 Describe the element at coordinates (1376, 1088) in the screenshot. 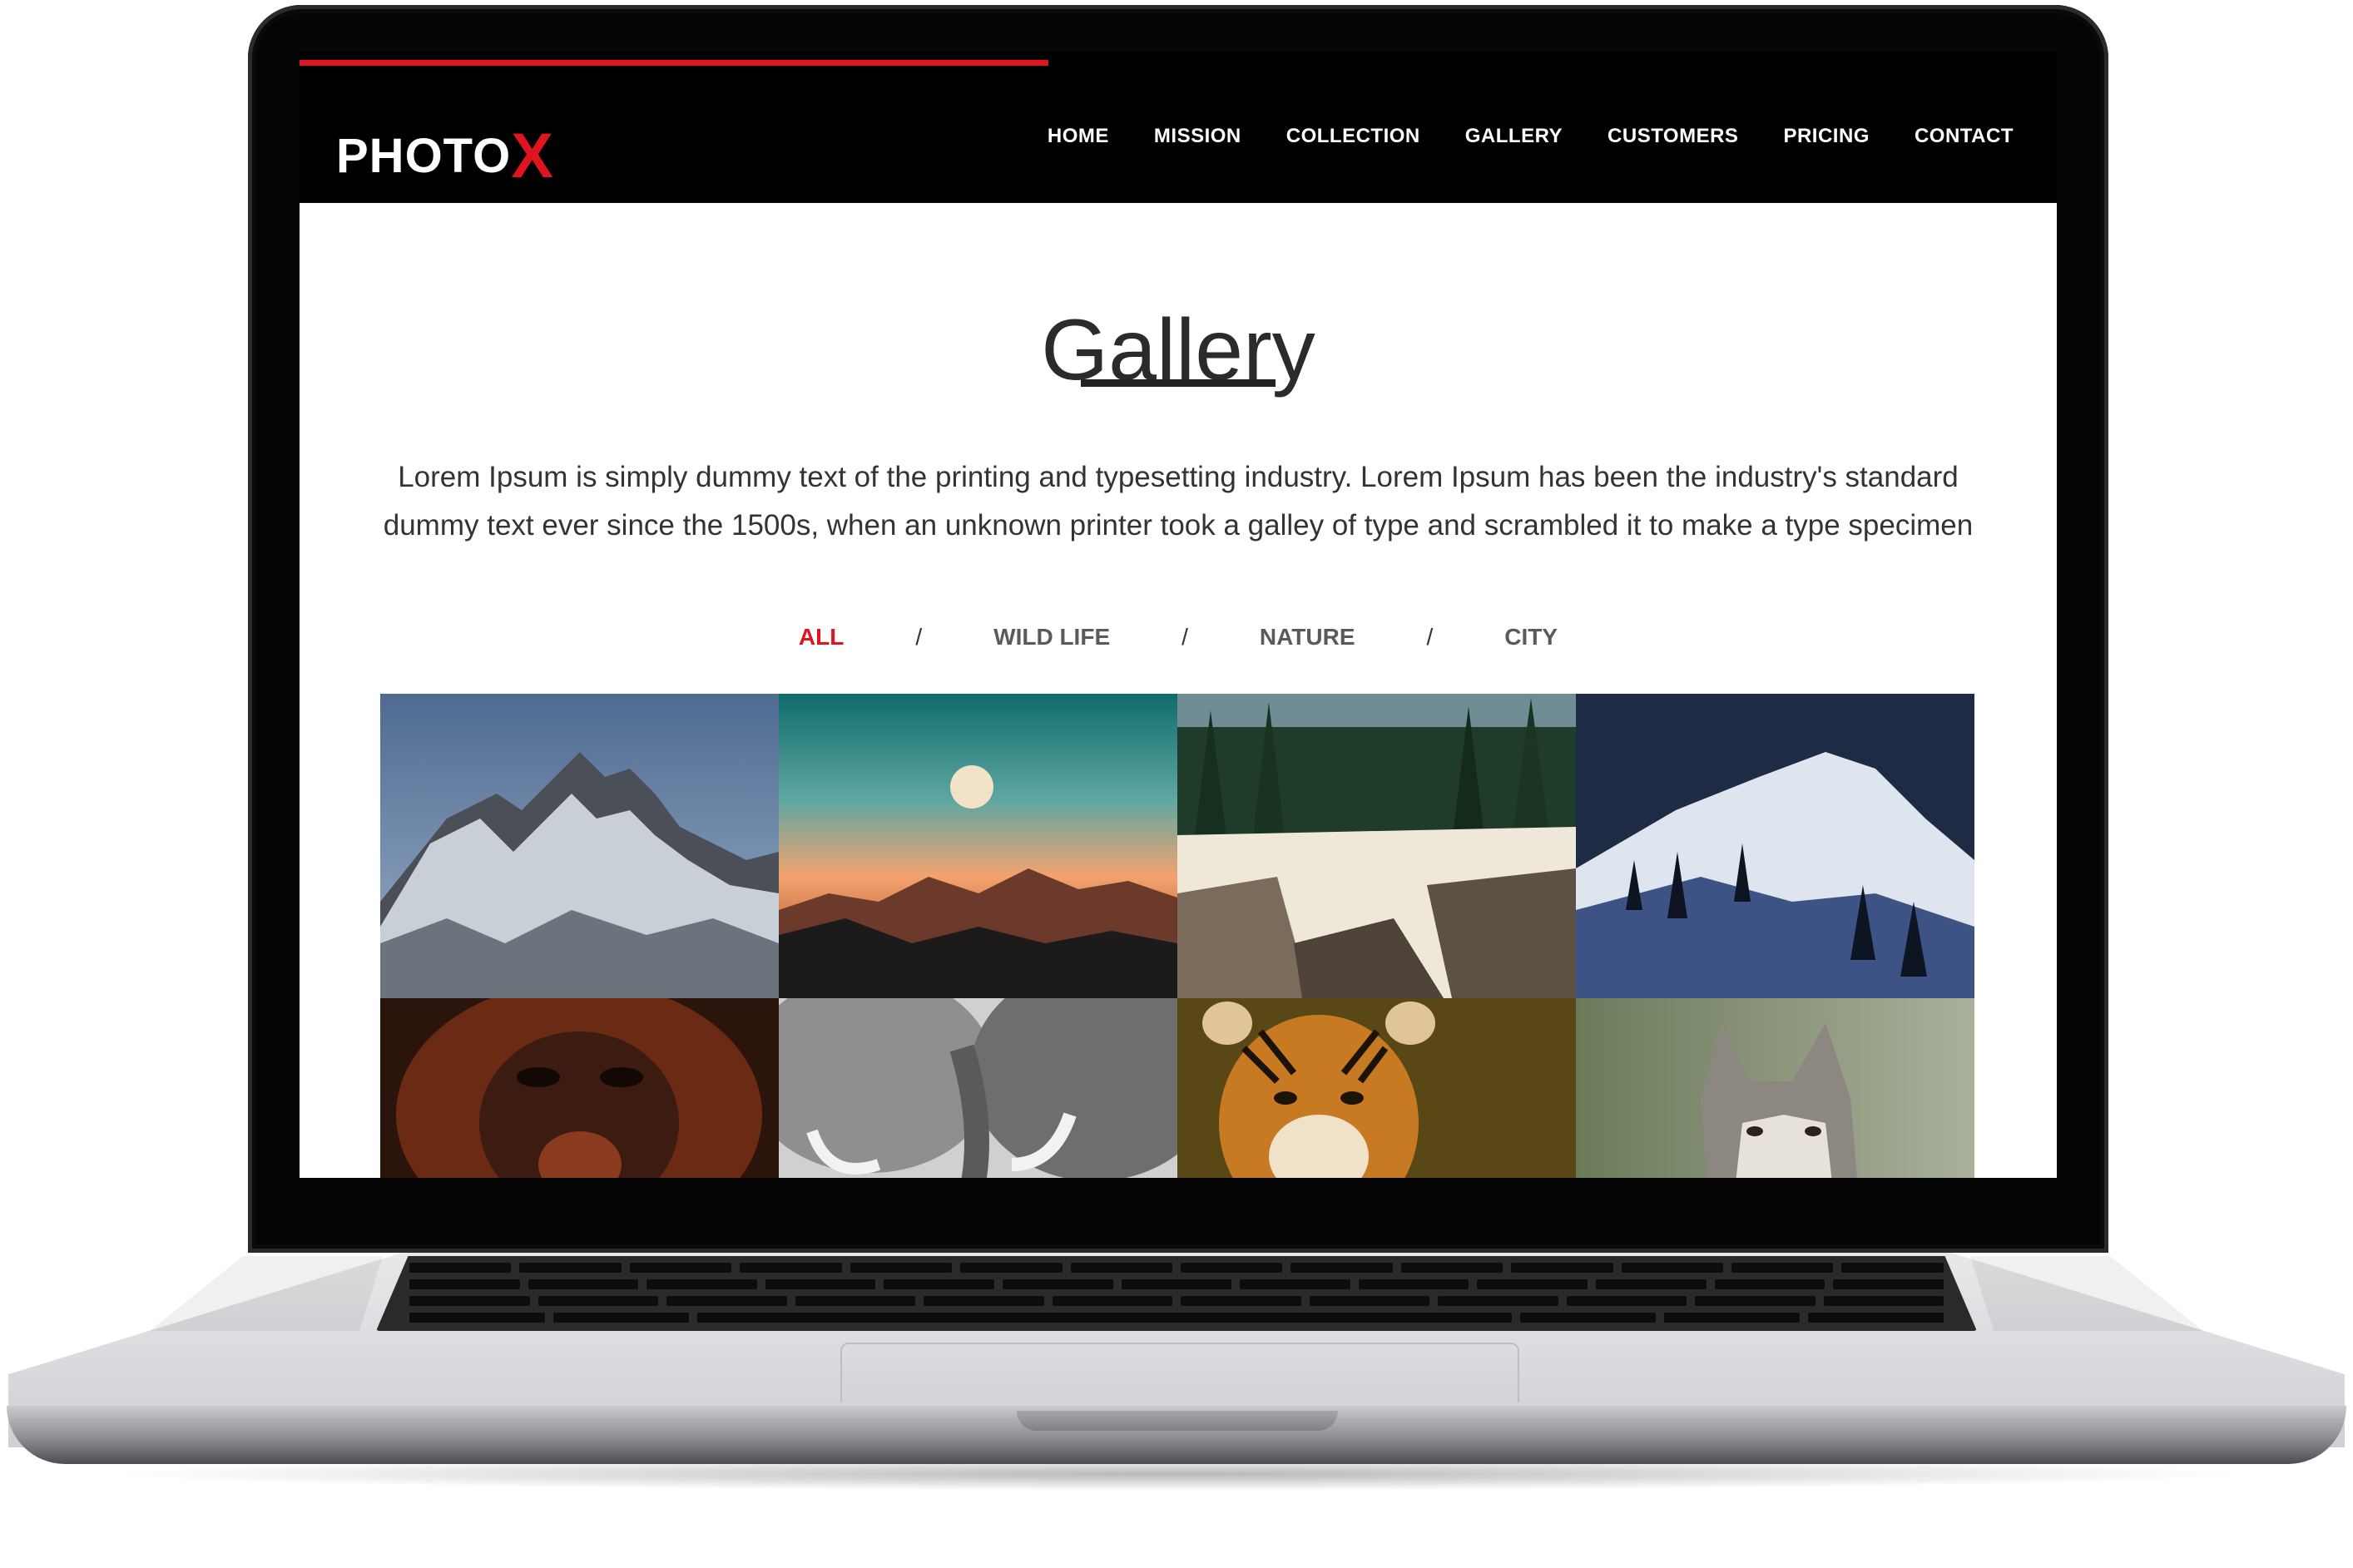

I see `gallery-photo-tiger` at that location.